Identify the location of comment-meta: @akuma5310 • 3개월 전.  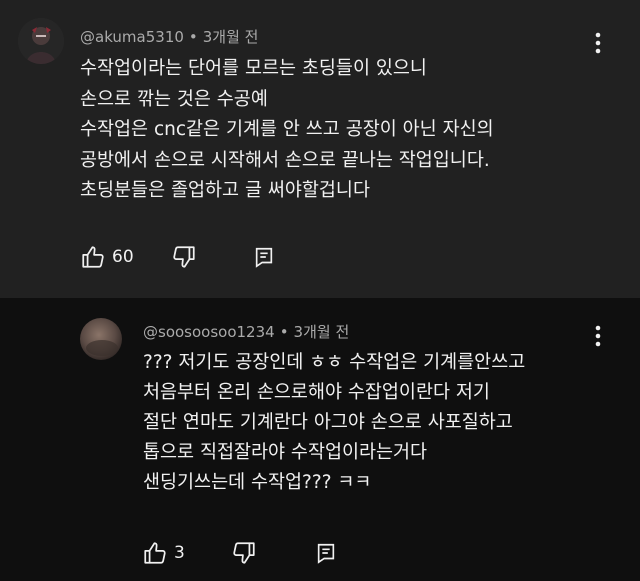
(169, 36).